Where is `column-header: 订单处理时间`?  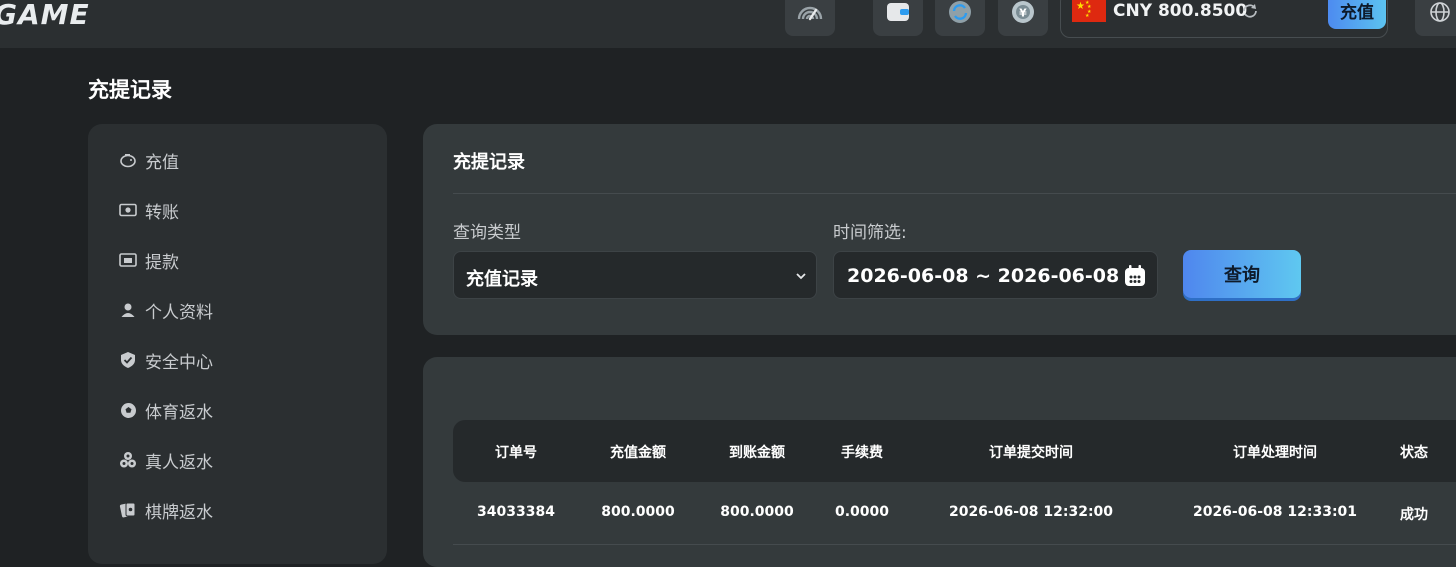
column-header: 订单处理时间 is located at coordinates (1275, 453).